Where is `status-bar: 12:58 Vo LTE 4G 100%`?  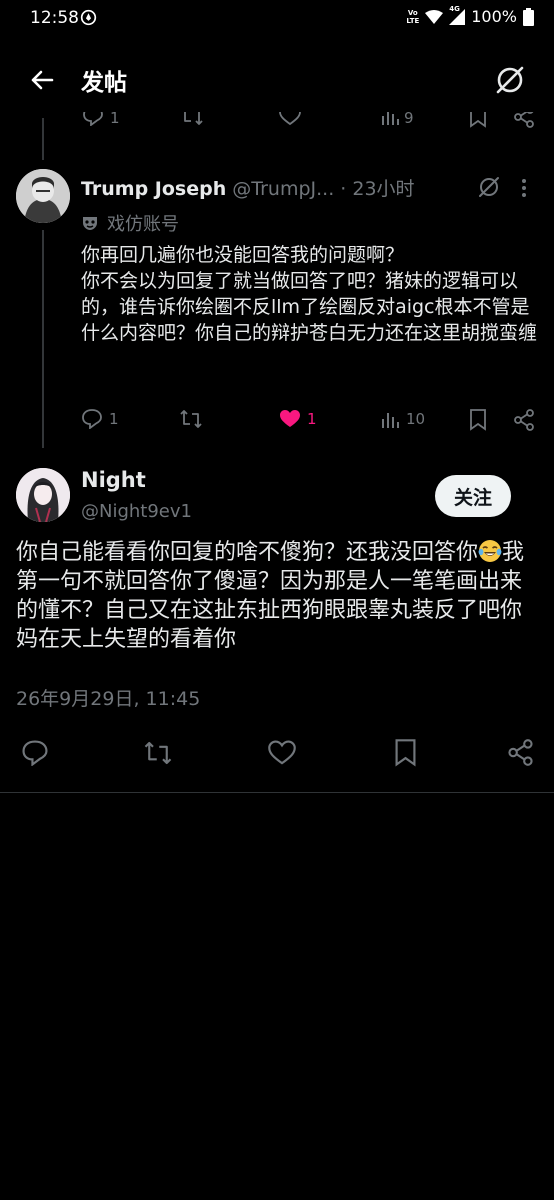
status-bar: 12:58 Vo LTE 4G 100% is located at coordinates (277, 19).